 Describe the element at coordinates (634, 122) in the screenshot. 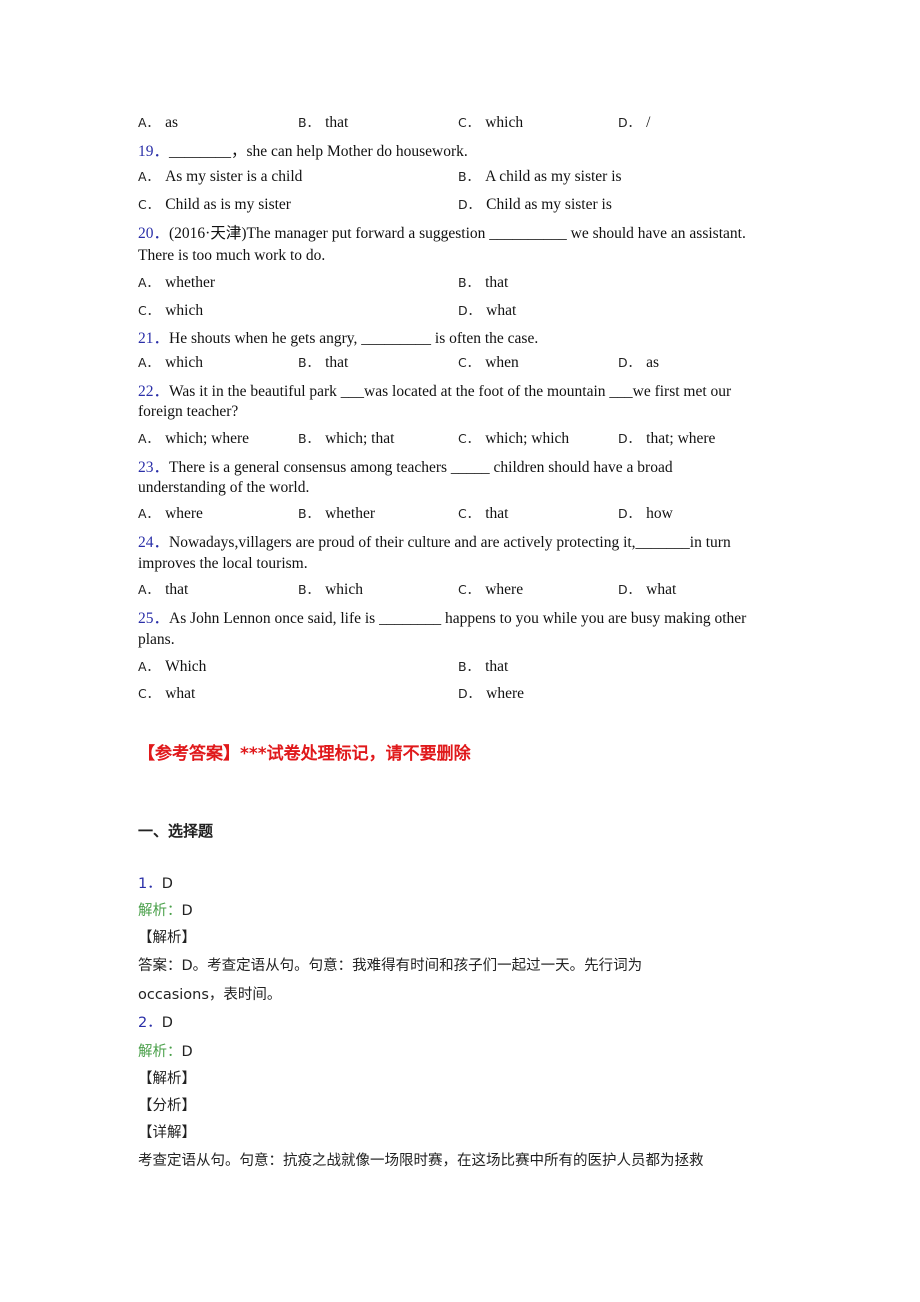

I see `option-d: D． /` at that location.